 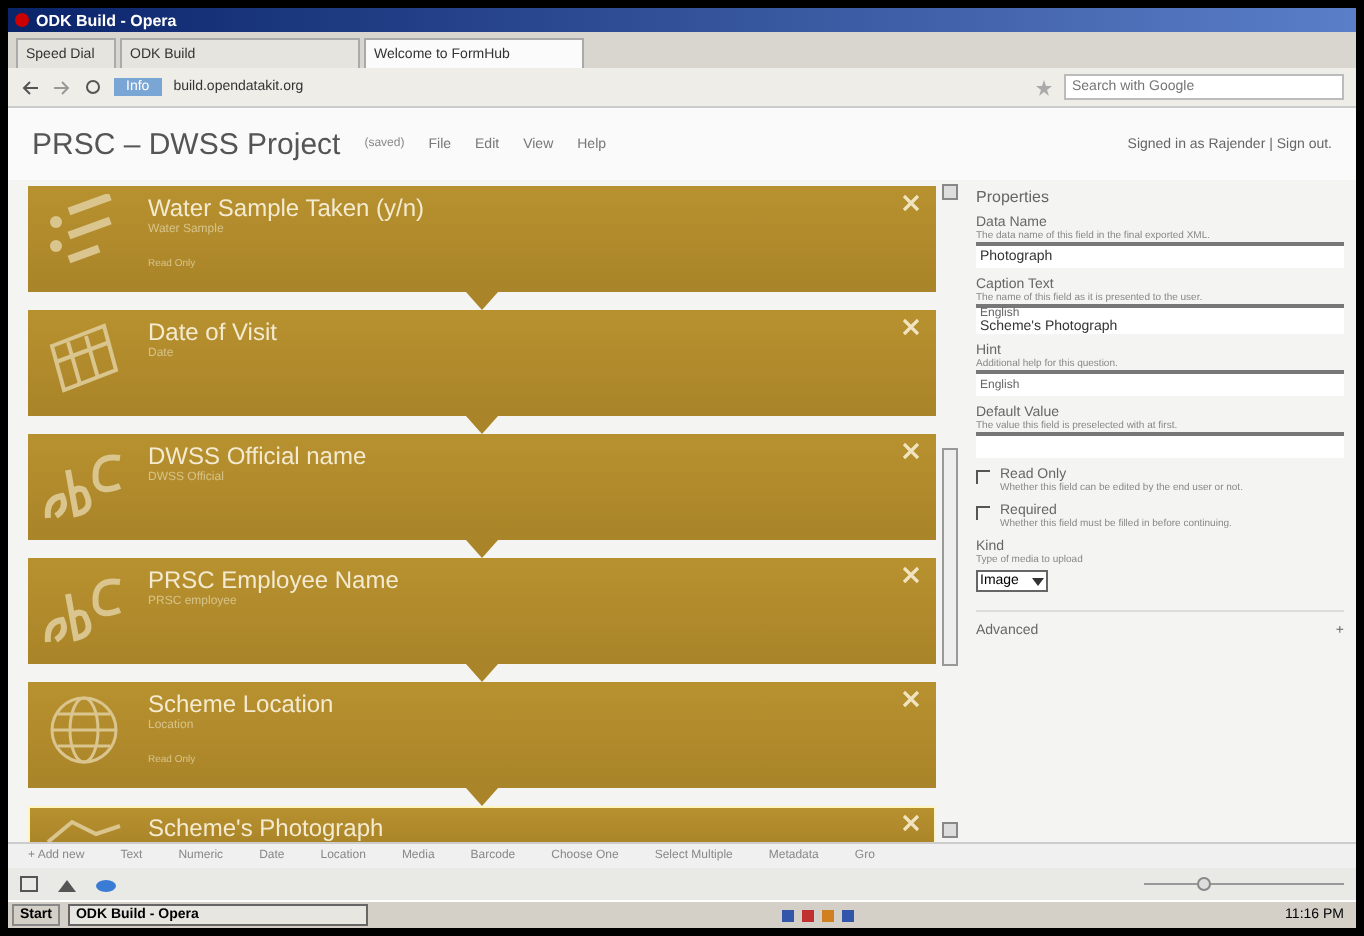 What do you see at coordinates (1038, 581) in the screenshot?
I see `caret-icon` at bounding box center [1038, 581].